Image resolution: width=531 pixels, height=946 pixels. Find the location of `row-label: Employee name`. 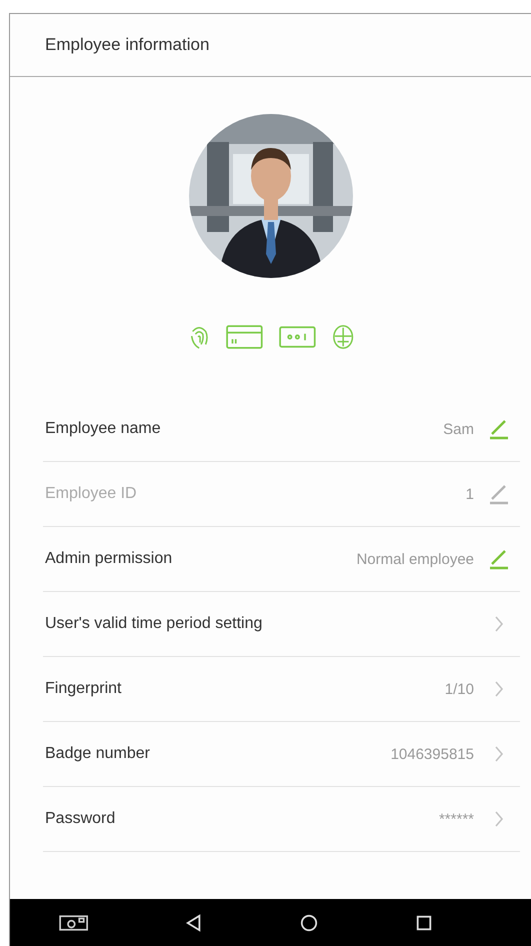

row-label: Employee name is located at coordinates (103, 429).